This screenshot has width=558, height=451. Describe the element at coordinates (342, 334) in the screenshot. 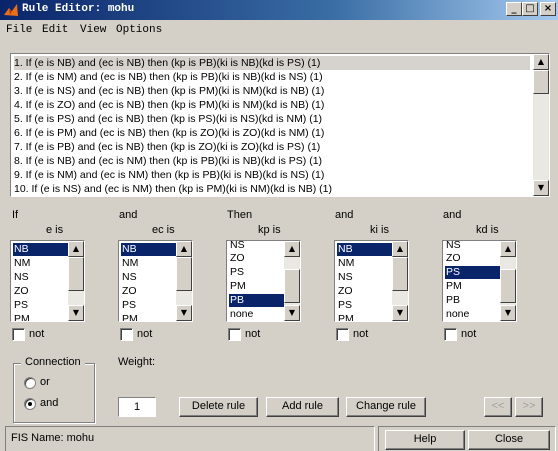

I see `ki-not-checkbox` at that location.